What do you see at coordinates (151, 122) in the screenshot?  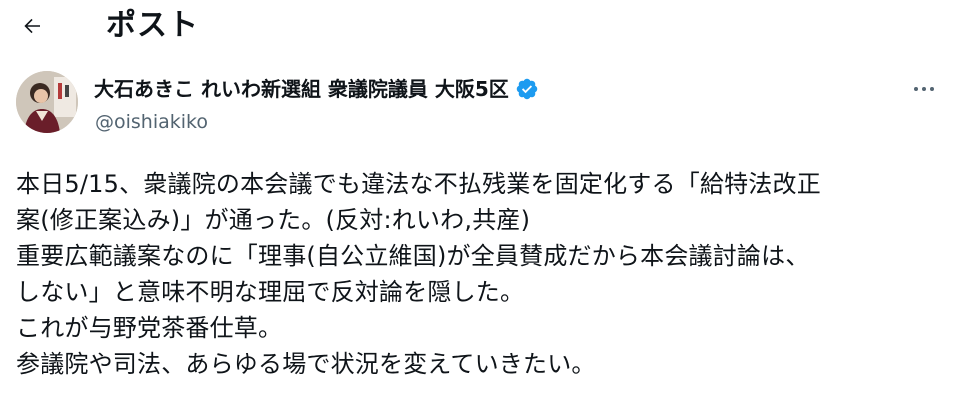 I see `author-handle: @oishiakiko` at bounding box center [151, 122].